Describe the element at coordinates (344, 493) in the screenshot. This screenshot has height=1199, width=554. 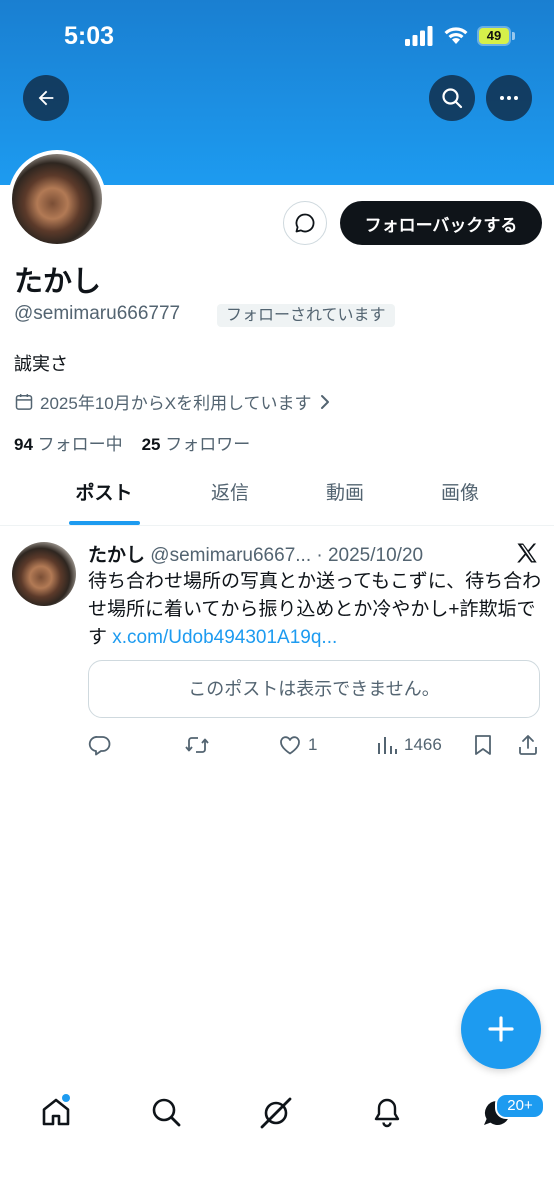
I see `tab-label: 動画` at that location.